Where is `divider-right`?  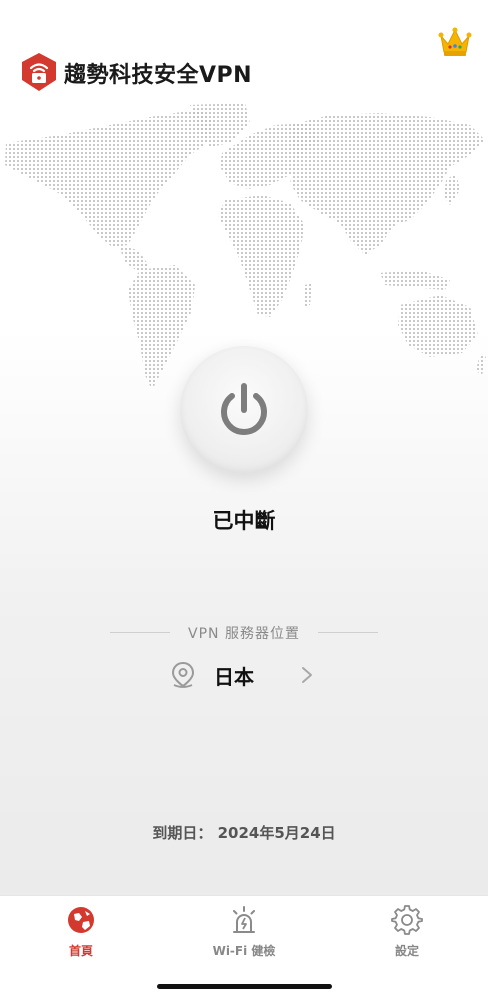
divider-right is located at coordinates (348, 632).